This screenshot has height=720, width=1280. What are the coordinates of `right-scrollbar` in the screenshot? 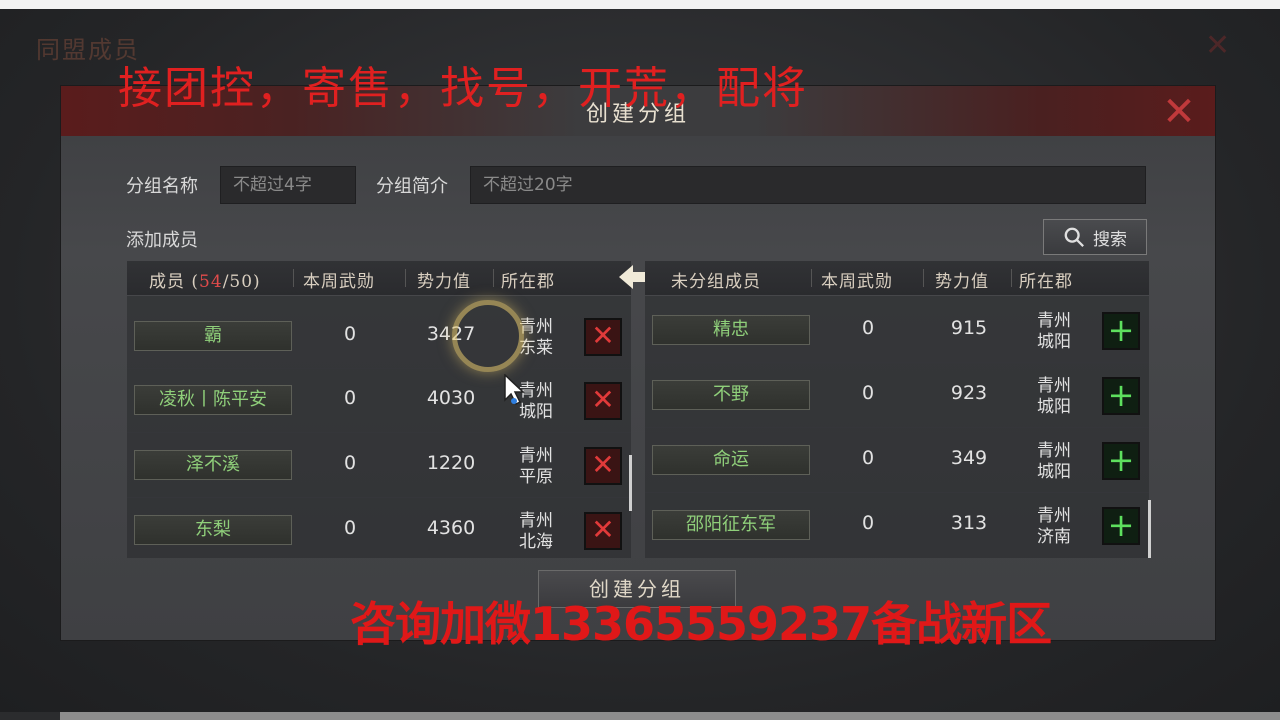 It's located at (1149, 529).